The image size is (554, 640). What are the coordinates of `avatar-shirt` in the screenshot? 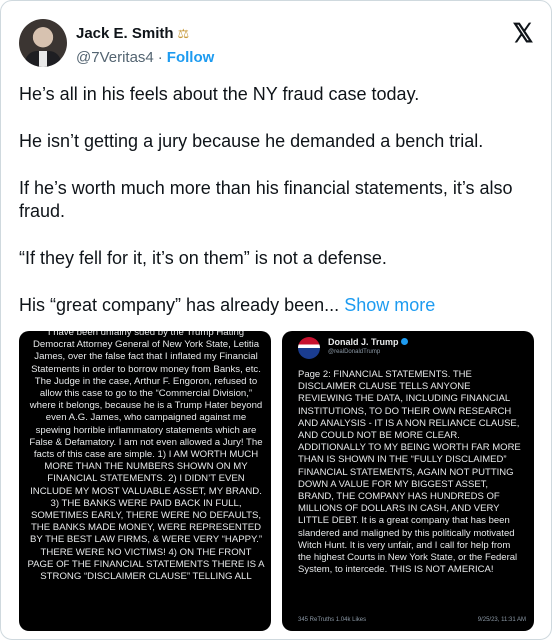 It's located at (43, 59).